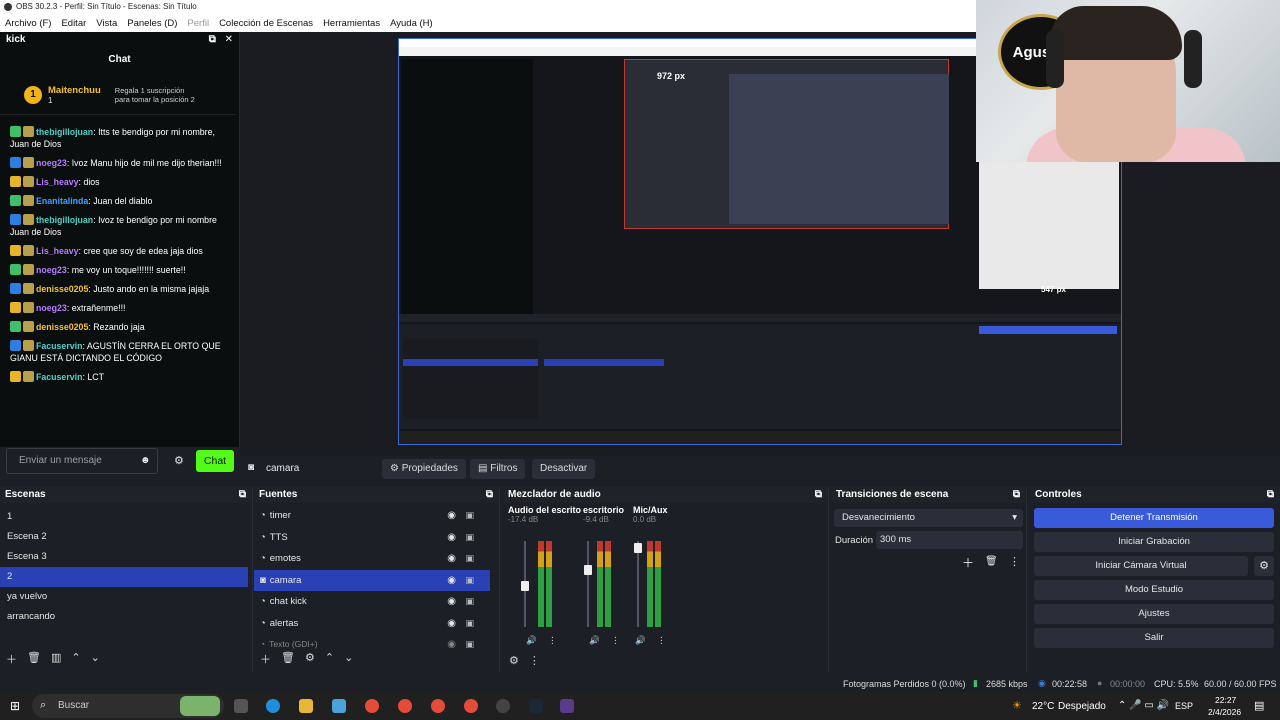 The image size is (1280, 720). What do you see at coordinates (372, 559) in the screenshot?
I see `source-item: ◔ emotes ◉ ▣` at bounding box center [372, 559].